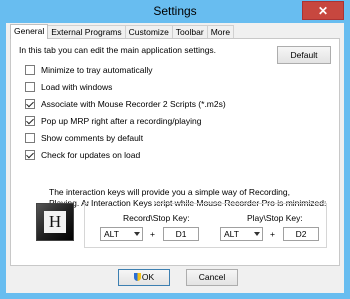 The width and height of the screenshot is (350, 299). Describe the element at coordinates (29, 31) in the screenshot. I see `tab-general: General` at that location.